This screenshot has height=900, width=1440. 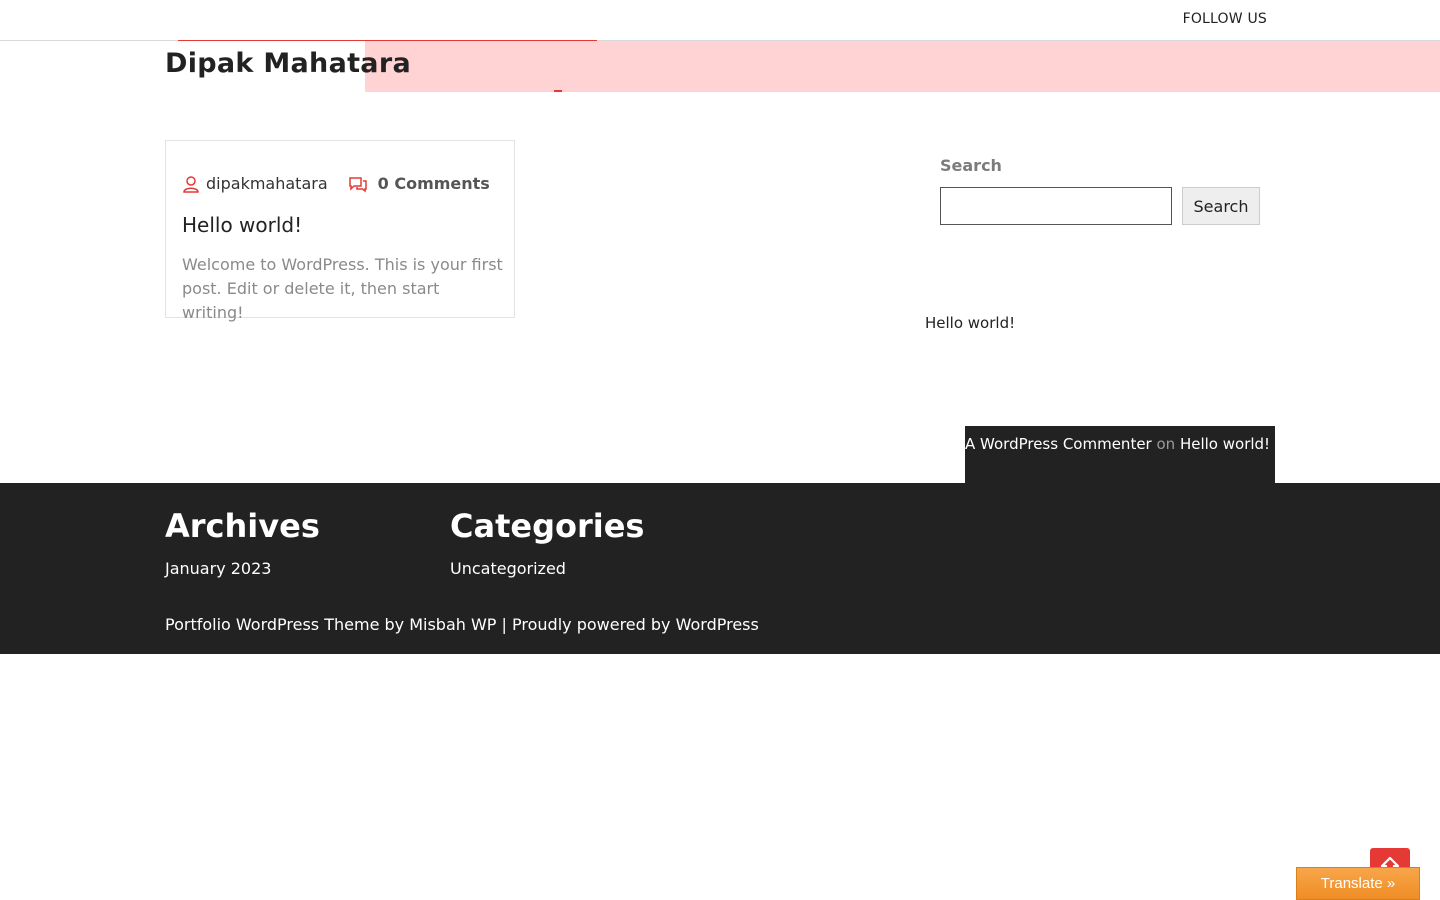 I want to click on header-accent-line, so click(x=387, y=40).